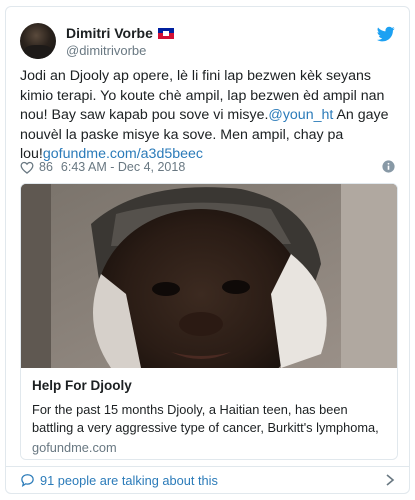  Describe the element at coordinates (106, 50) in the screenshot. I see `author-handle: @dimitrivorbe` at that location.